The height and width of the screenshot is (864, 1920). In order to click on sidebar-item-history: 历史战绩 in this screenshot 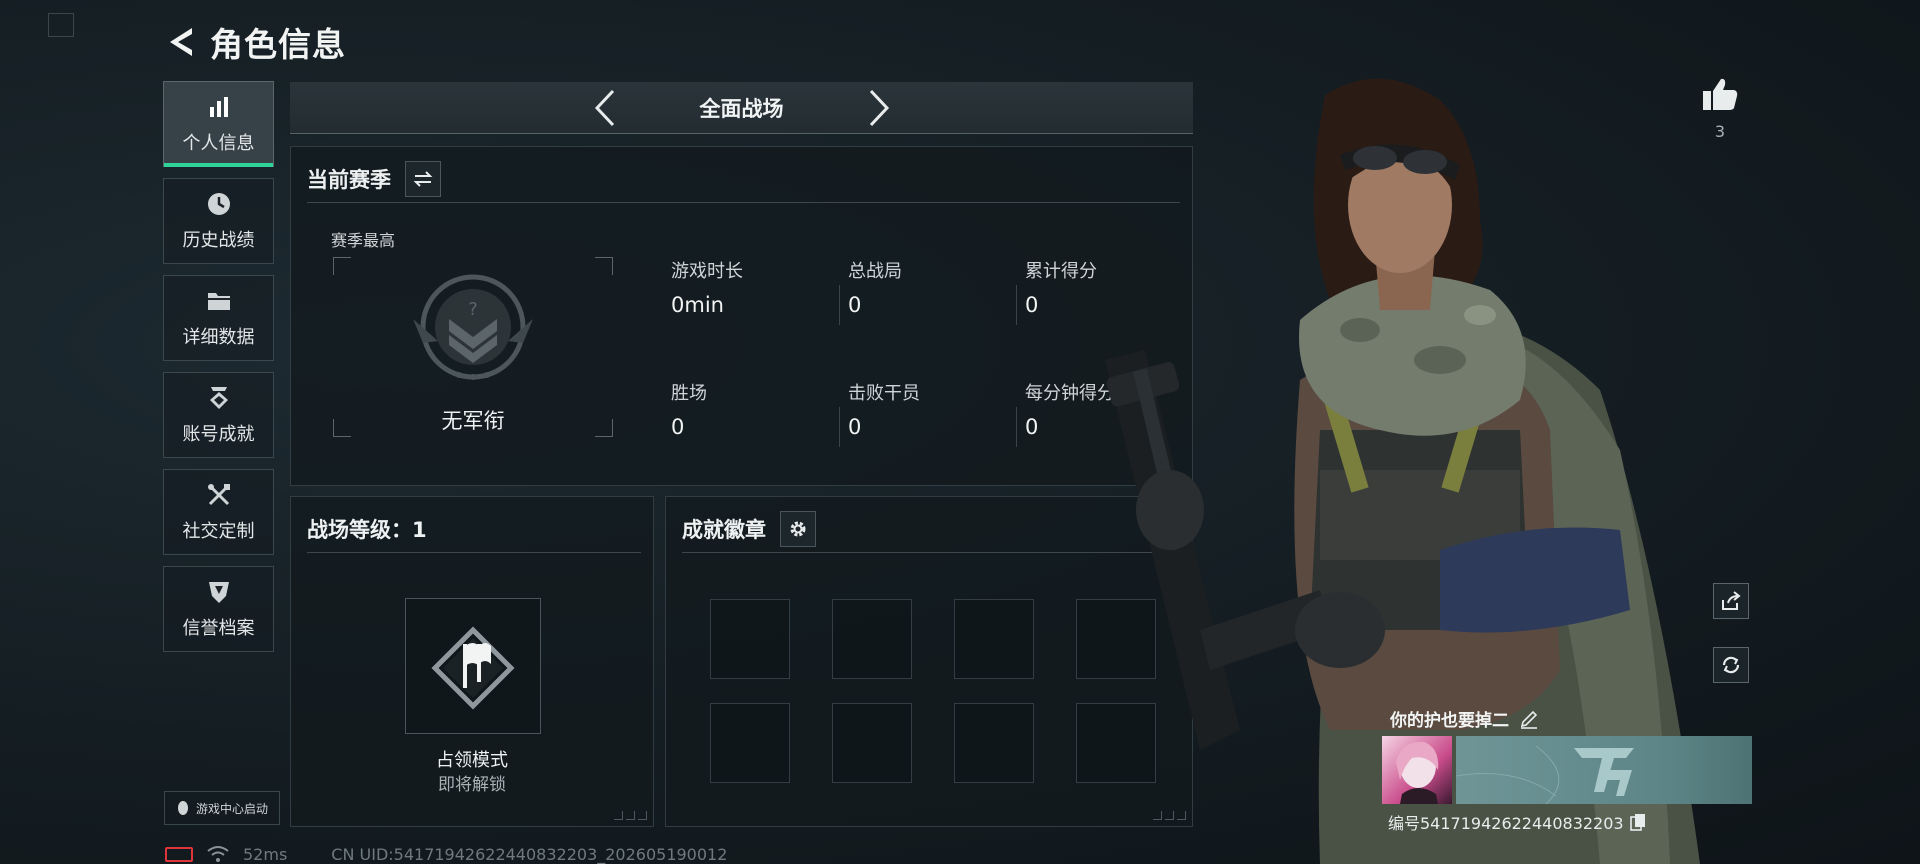, I will do `click(218, 221)`.